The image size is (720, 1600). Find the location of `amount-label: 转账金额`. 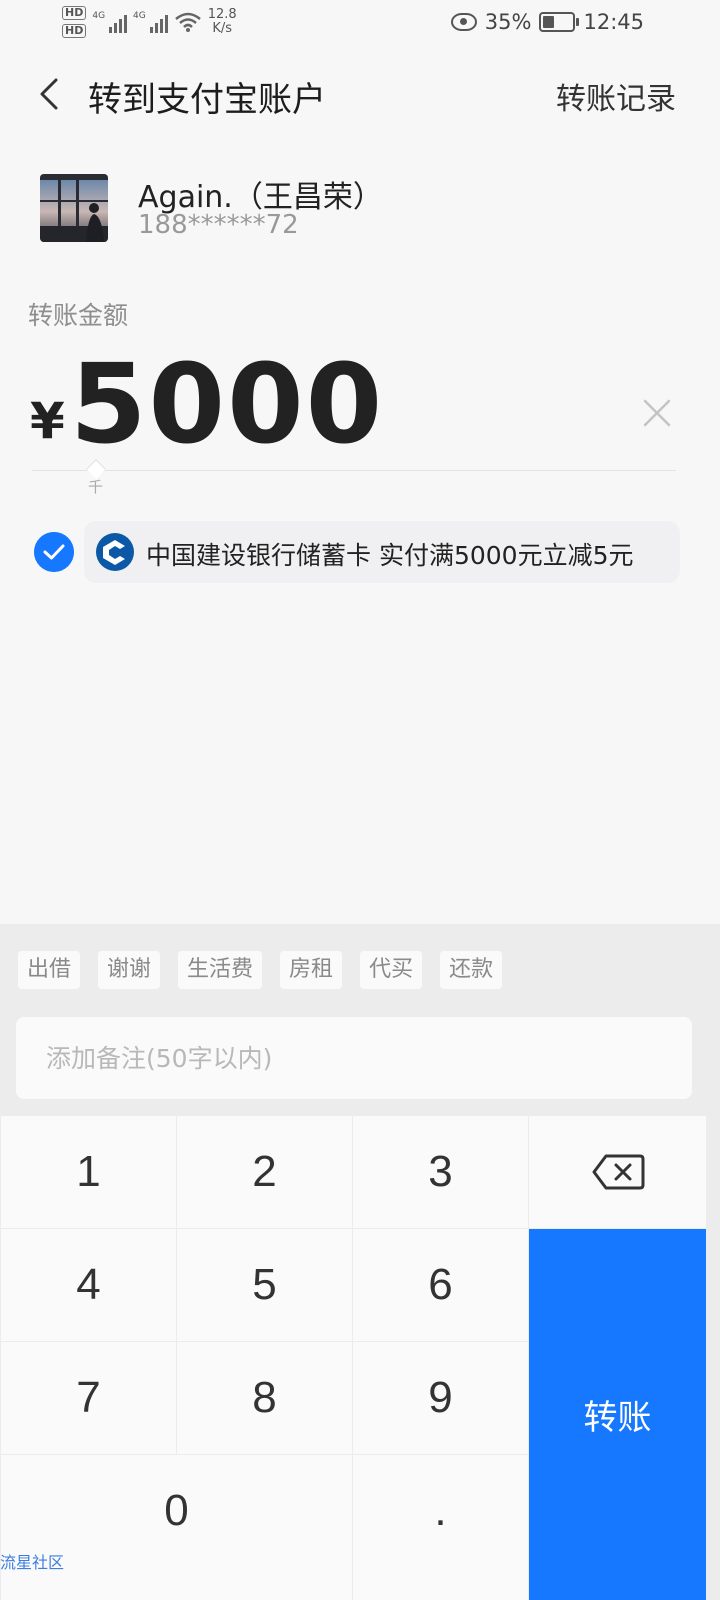

amount-label: 转账金额 is located at coordinates (78, 315).